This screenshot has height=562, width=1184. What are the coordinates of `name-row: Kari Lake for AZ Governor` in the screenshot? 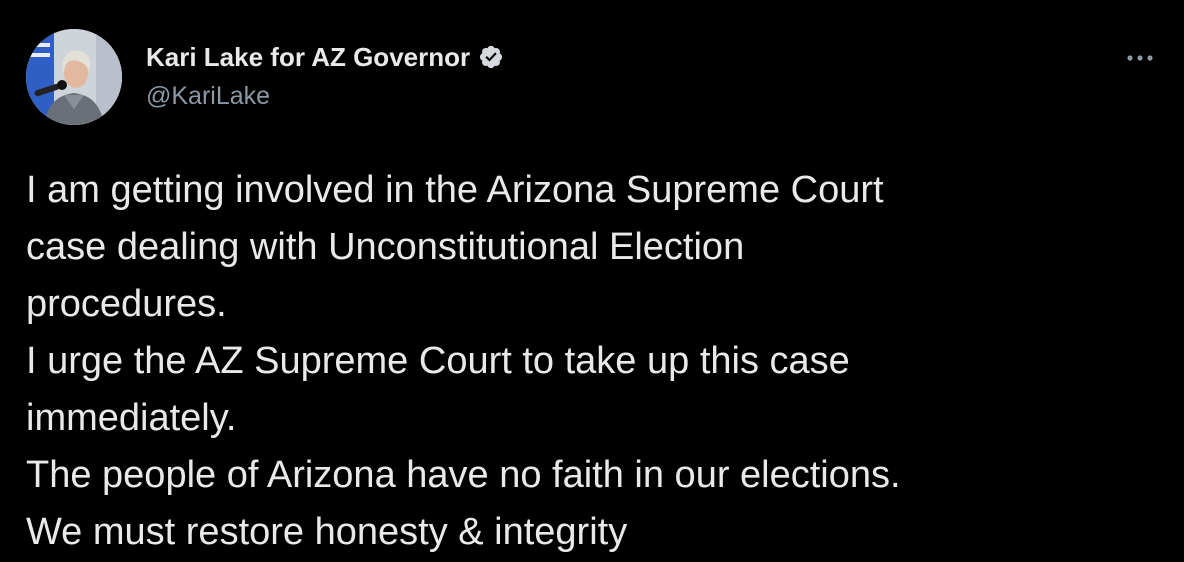 It's located at (325, 57).